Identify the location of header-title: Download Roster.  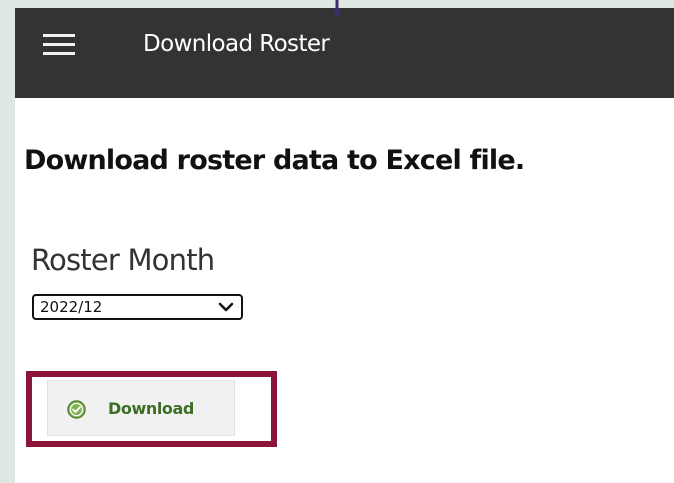
(236, 44).